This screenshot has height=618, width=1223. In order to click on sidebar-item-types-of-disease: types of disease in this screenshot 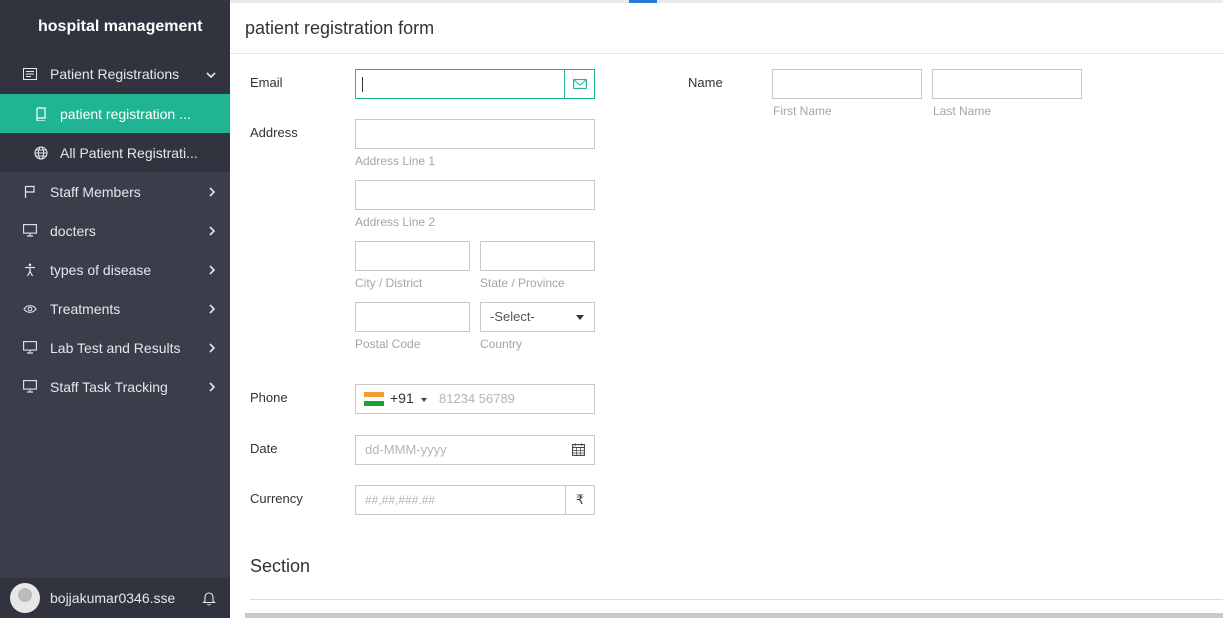, I will do `click(115, 269)`.